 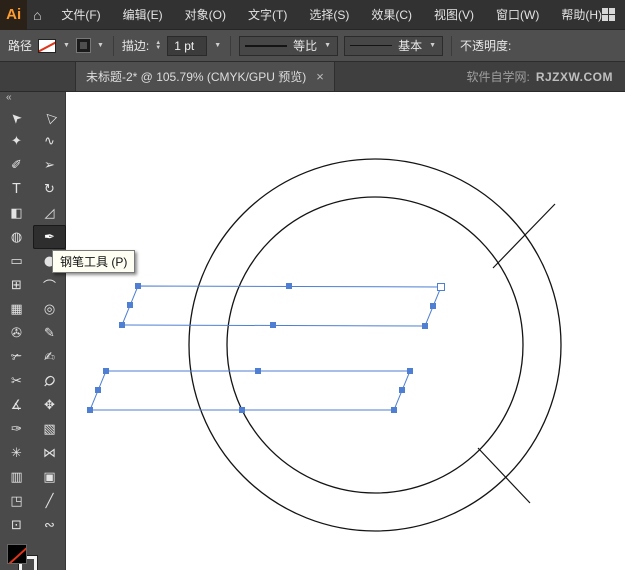 I want to click on width-profile-arrow: ▼, so click(x=327, y=45).